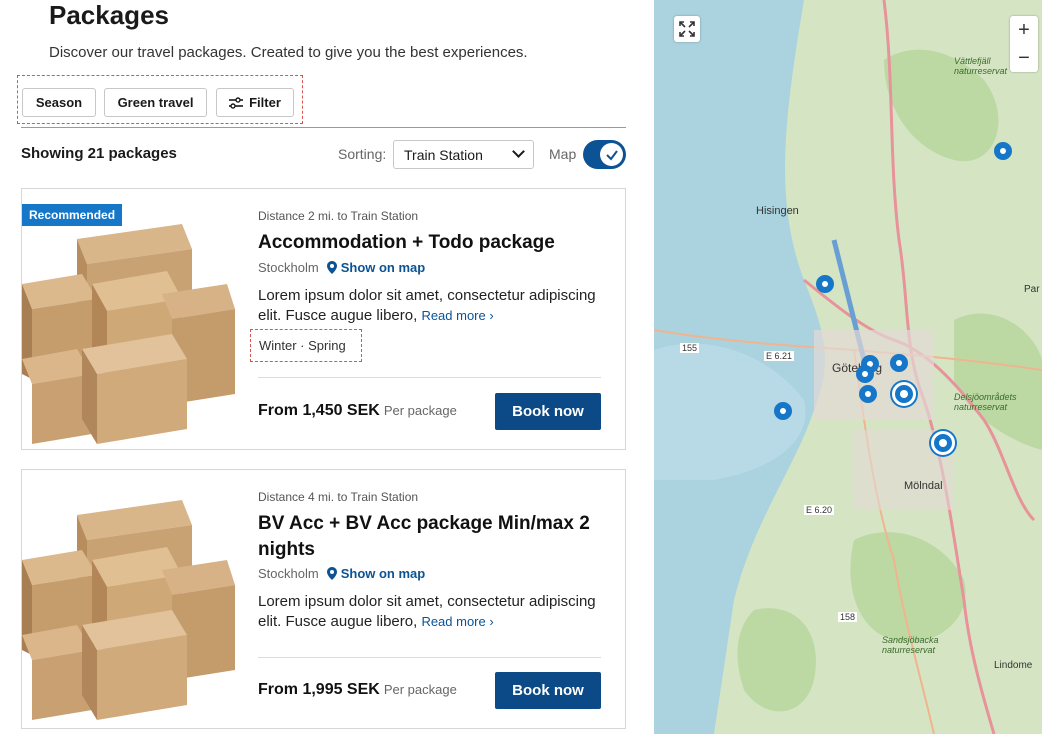  Describe the element at coordinates (443, 154) in the screenshot. I see `sorting-value: Train Station` at that location.